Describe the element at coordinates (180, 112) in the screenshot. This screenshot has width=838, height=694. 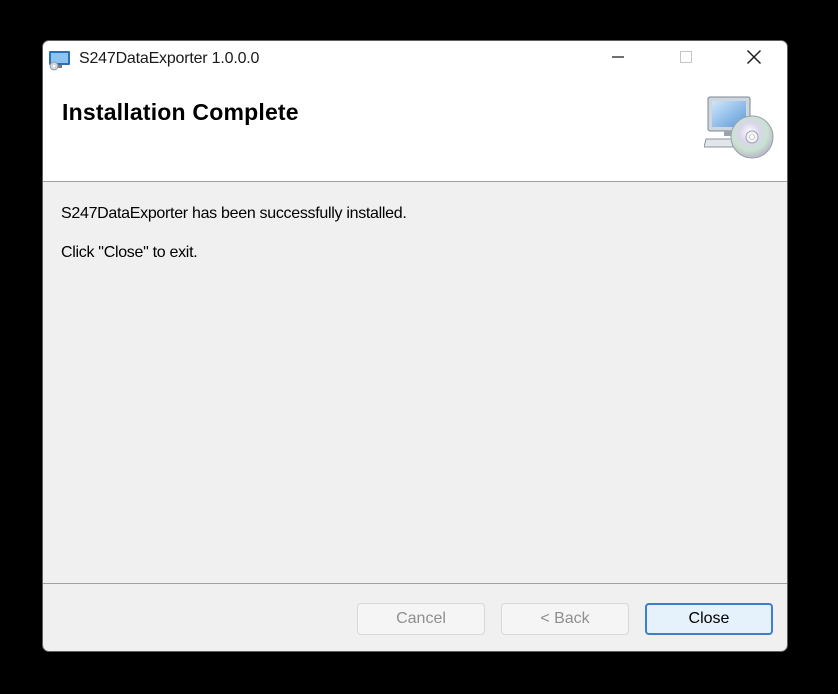
I see `page-title: Installation Complete` at that location.